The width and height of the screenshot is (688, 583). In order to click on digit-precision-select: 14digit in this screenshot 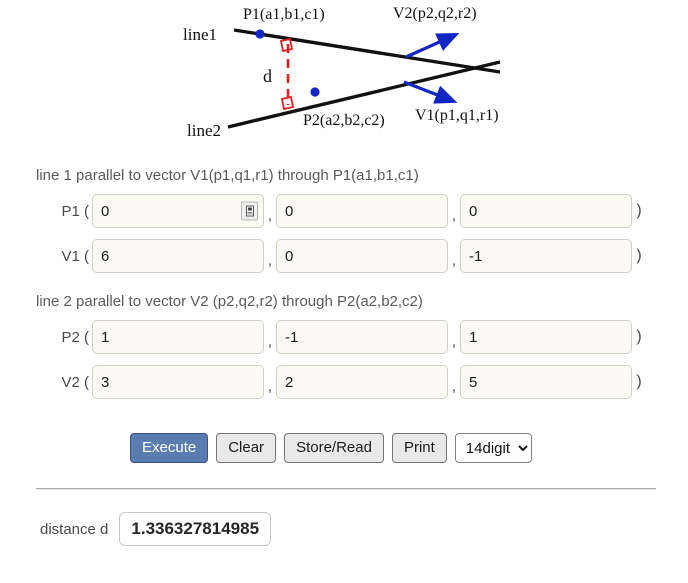, I will do `click(493, 448)`.